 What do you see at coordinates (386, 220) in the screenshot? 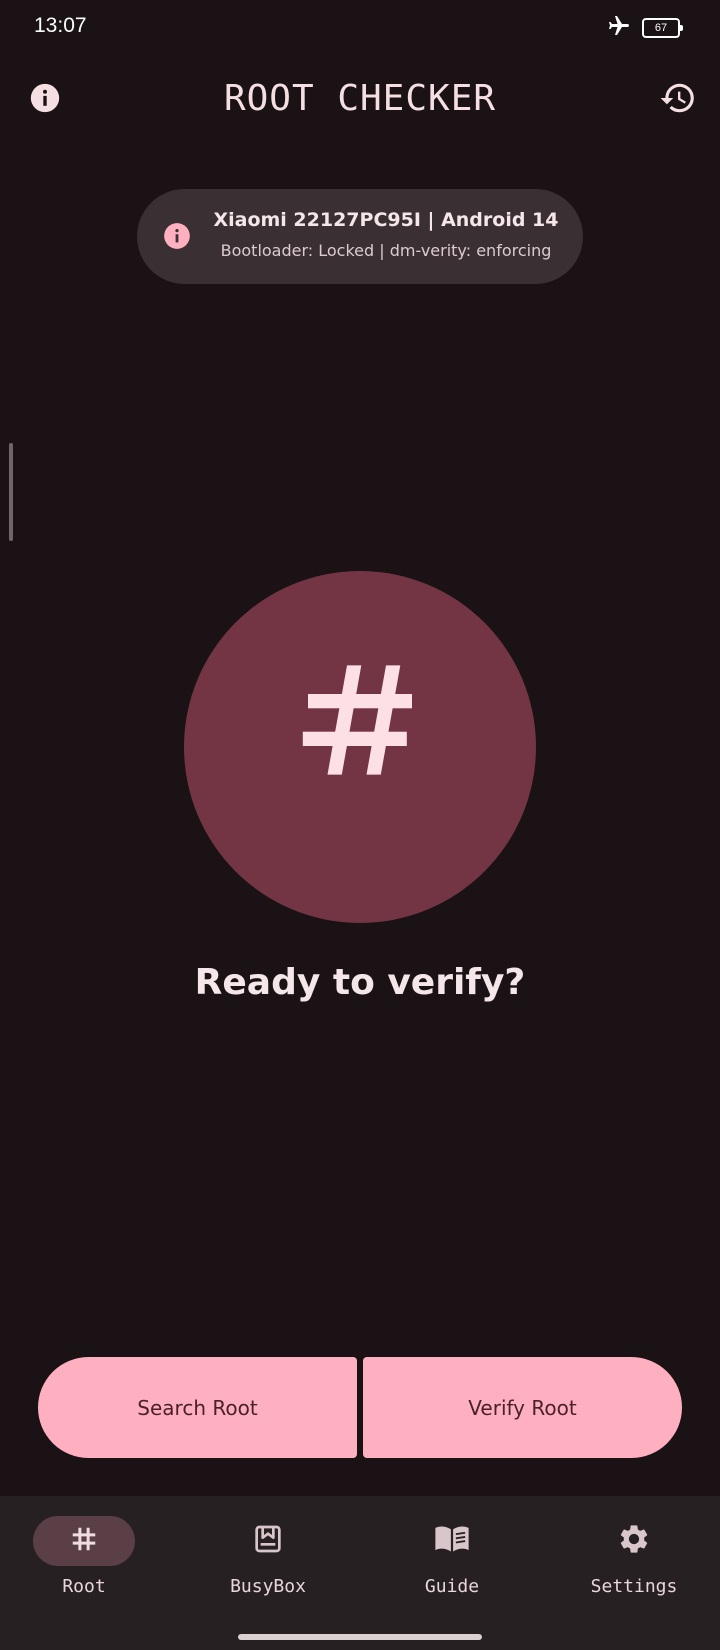
I see `device-model: Xiaomi 22127PC95I | Android 14` at bounding box center [386, 220].